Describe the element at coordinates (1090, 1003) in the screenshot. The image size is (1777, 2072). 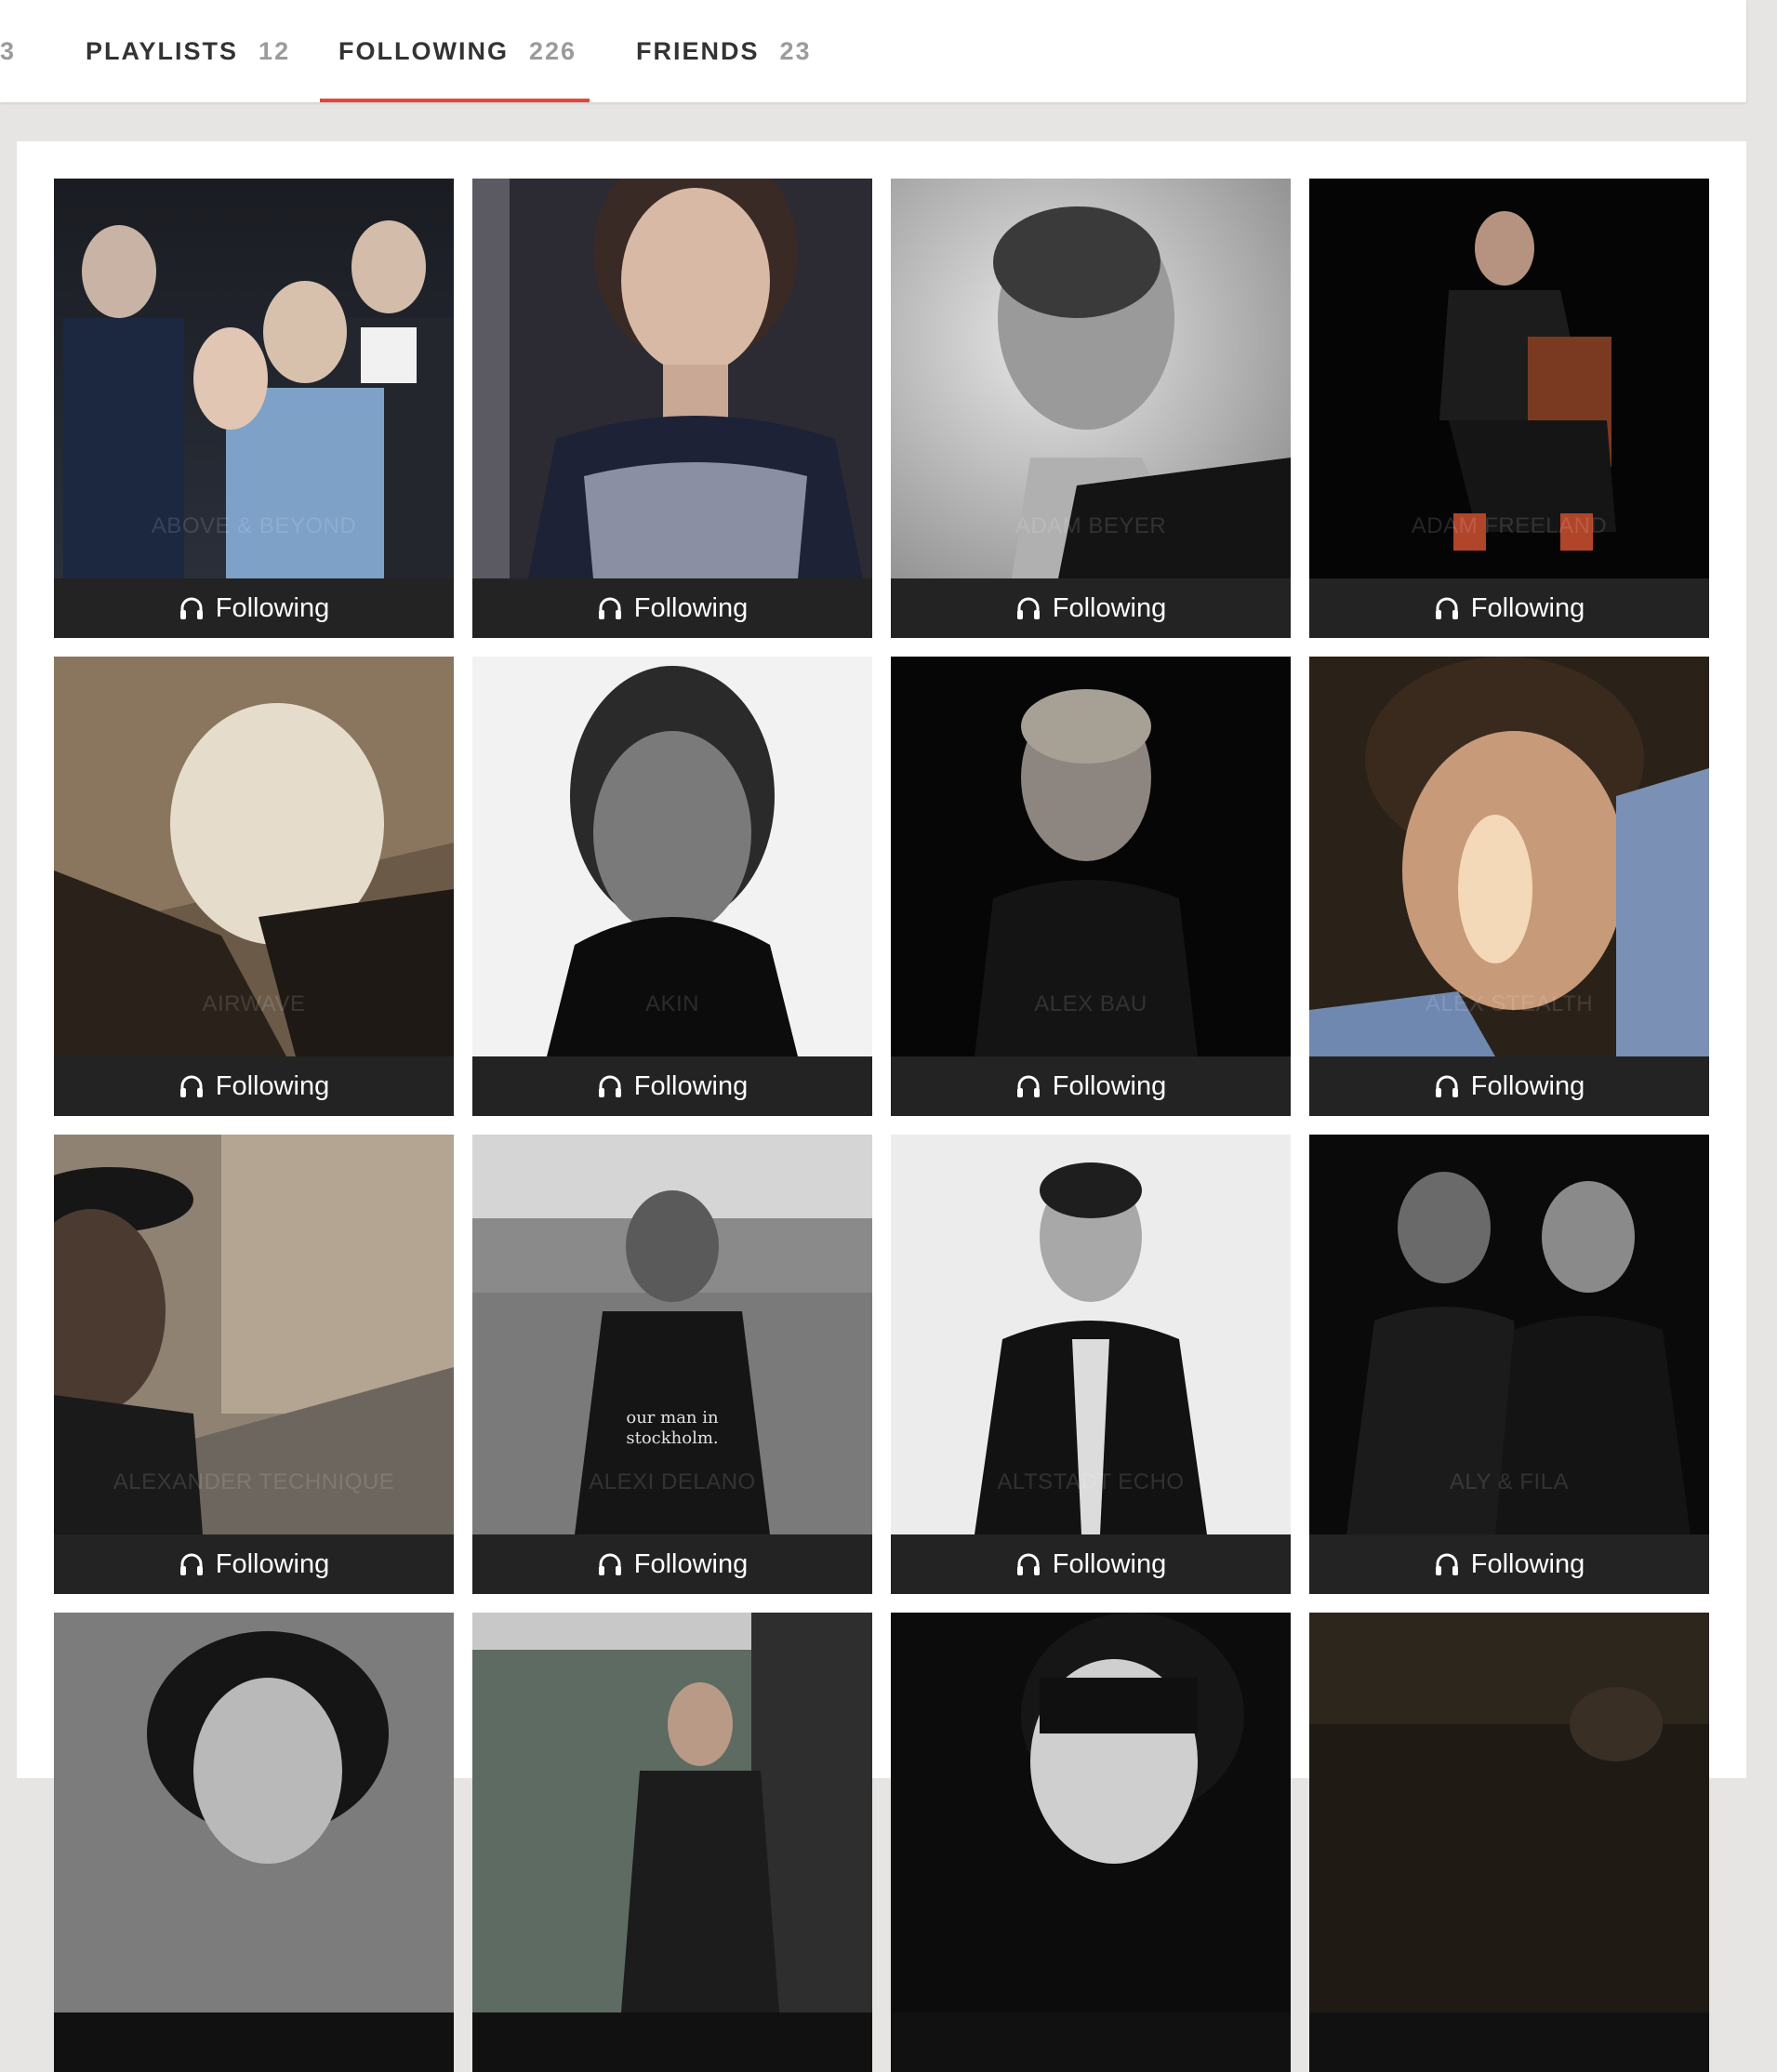
I see `artist-name-watermark: ALEX BAU` at that location.